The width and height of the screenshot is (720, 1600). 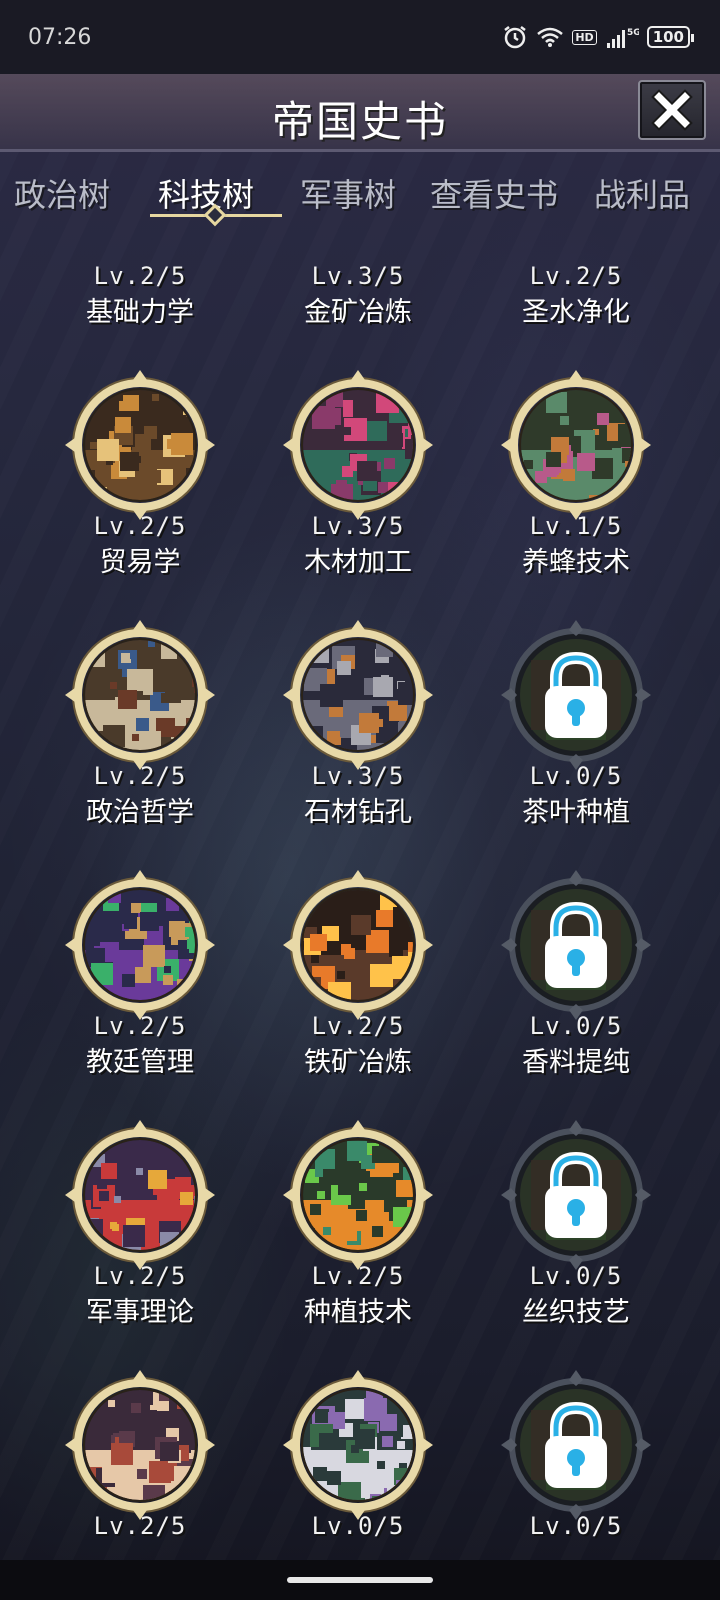 What do you see at coordinates (576, 562) in the screenshot?
I see `tech-name: 养蜂技术` at bounding box center [576, 562].